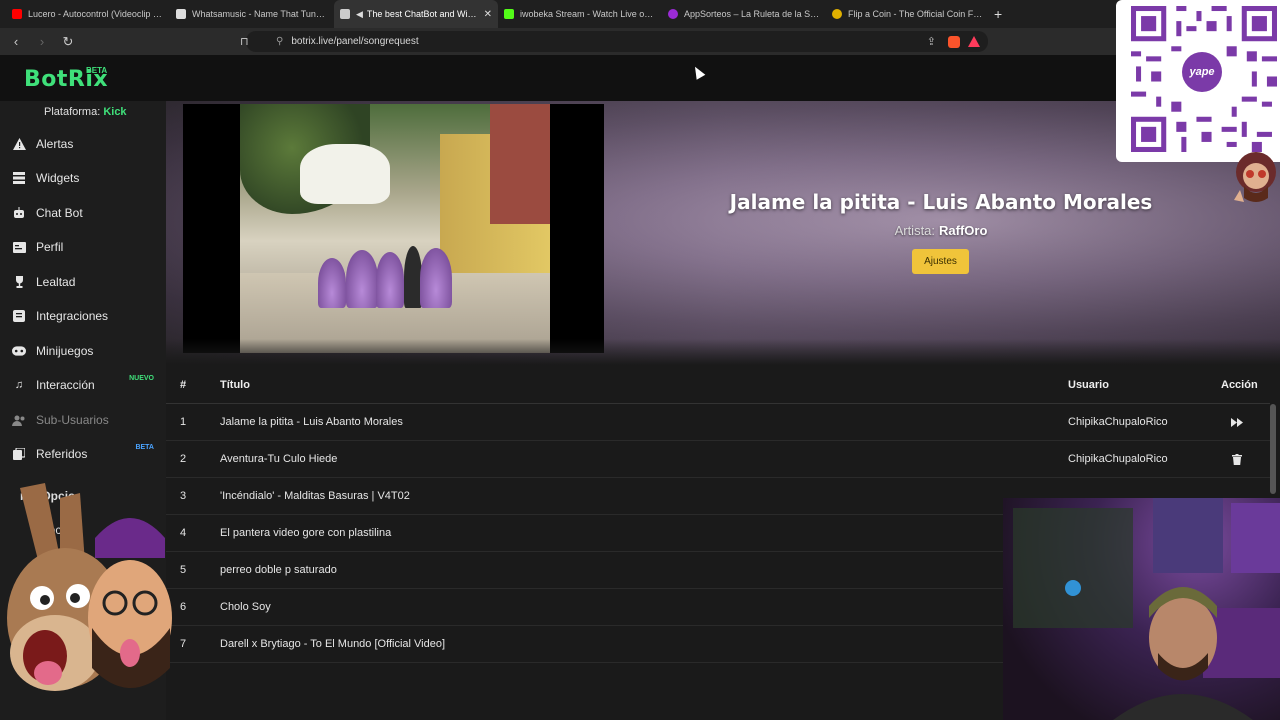  Describe the element at coordinates (19, 178) in the screenshot. I see `grid-icon` at that location.